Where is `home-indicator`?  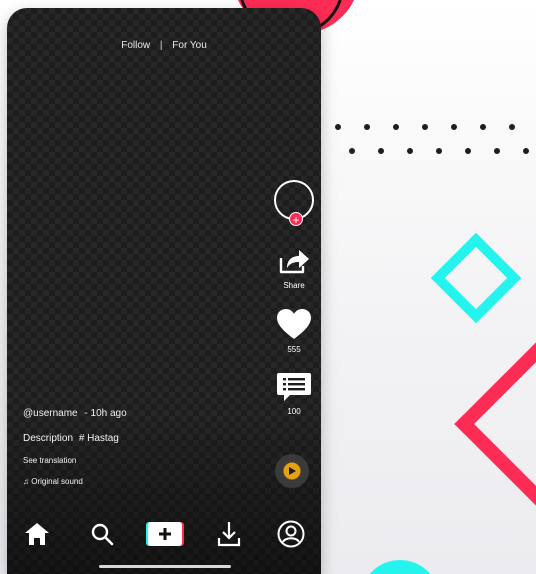 home-indicator is located at coordinates (165, 566).